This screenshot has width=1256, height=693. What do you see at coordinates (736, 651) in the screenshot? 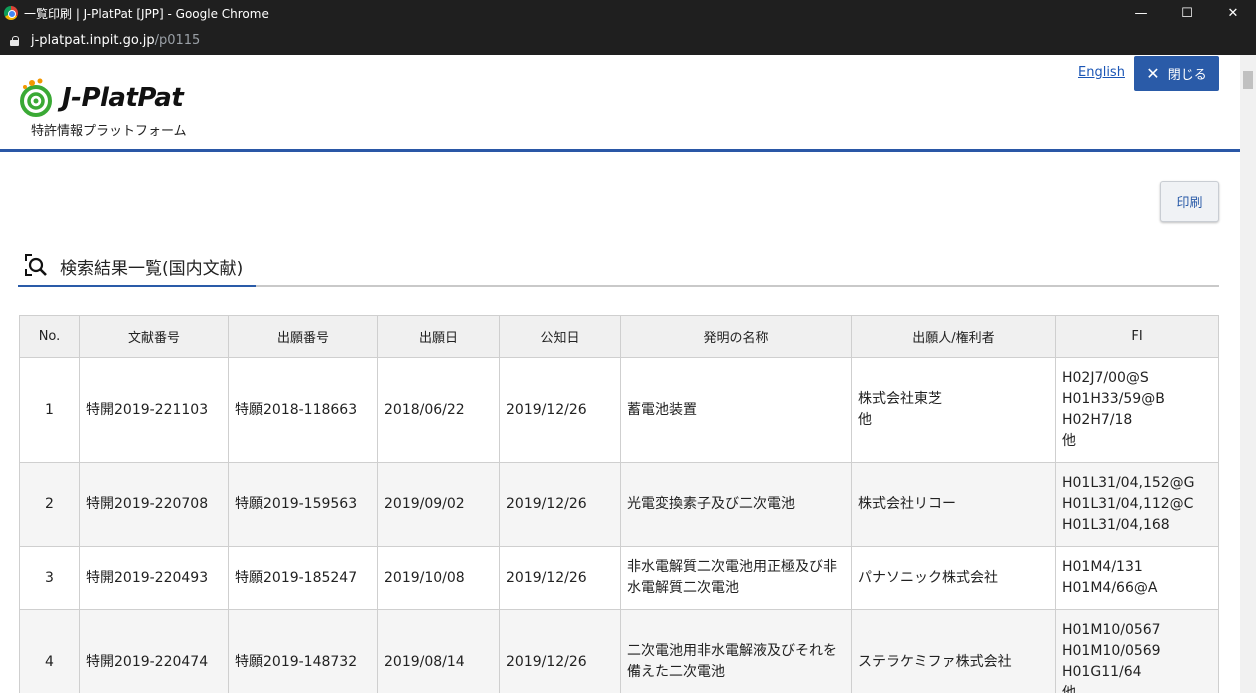
I see `invention-title: 二次電池用非水電解液及びそれを 備えた二次電池` at bounding box center [736, 651].